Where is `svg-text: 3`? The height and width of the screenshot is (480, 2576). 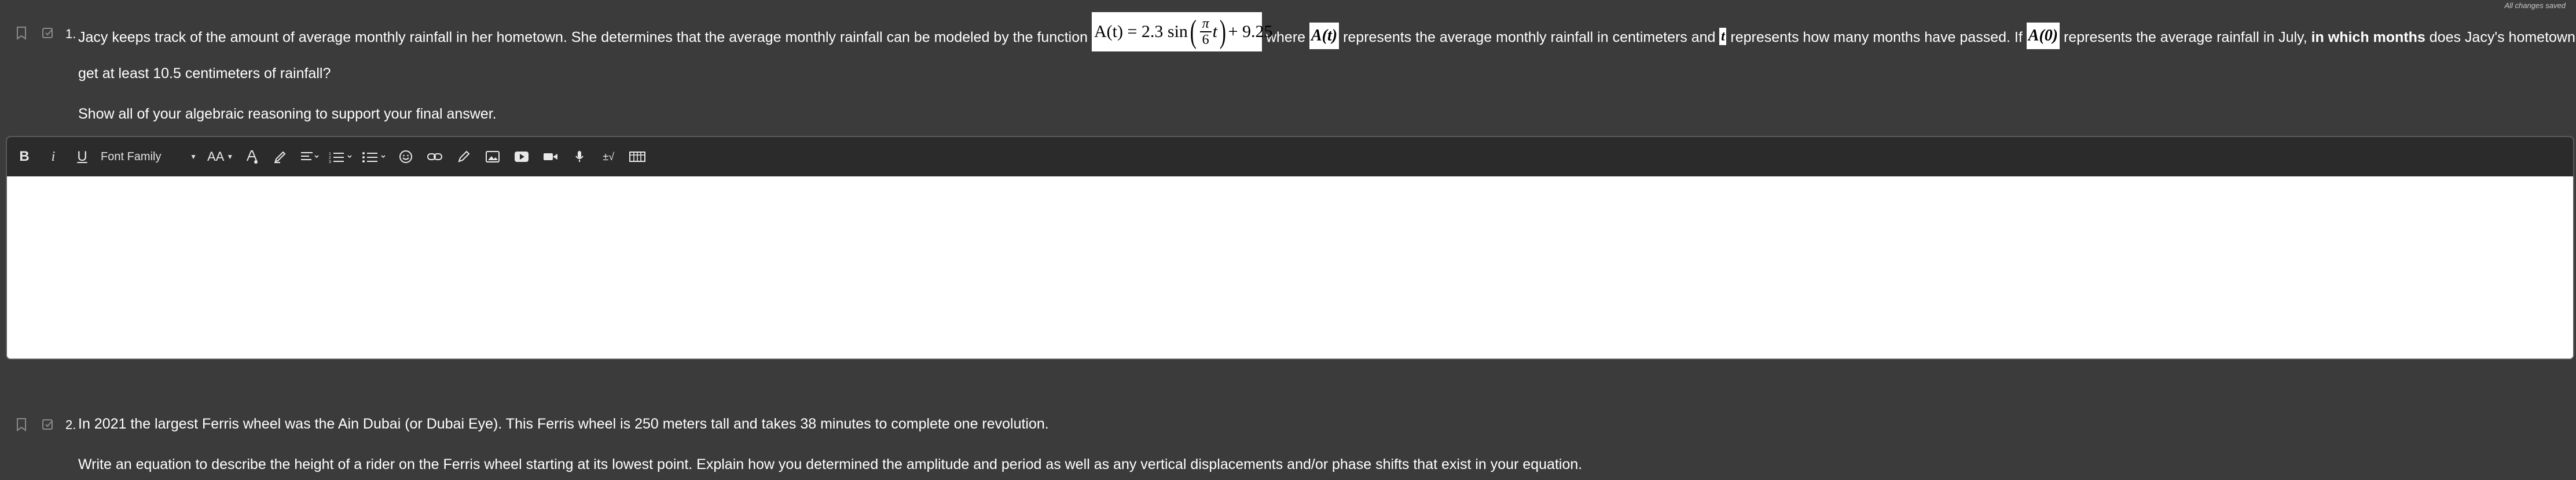
svg-text: 3 is located at coordinates (330, 161).